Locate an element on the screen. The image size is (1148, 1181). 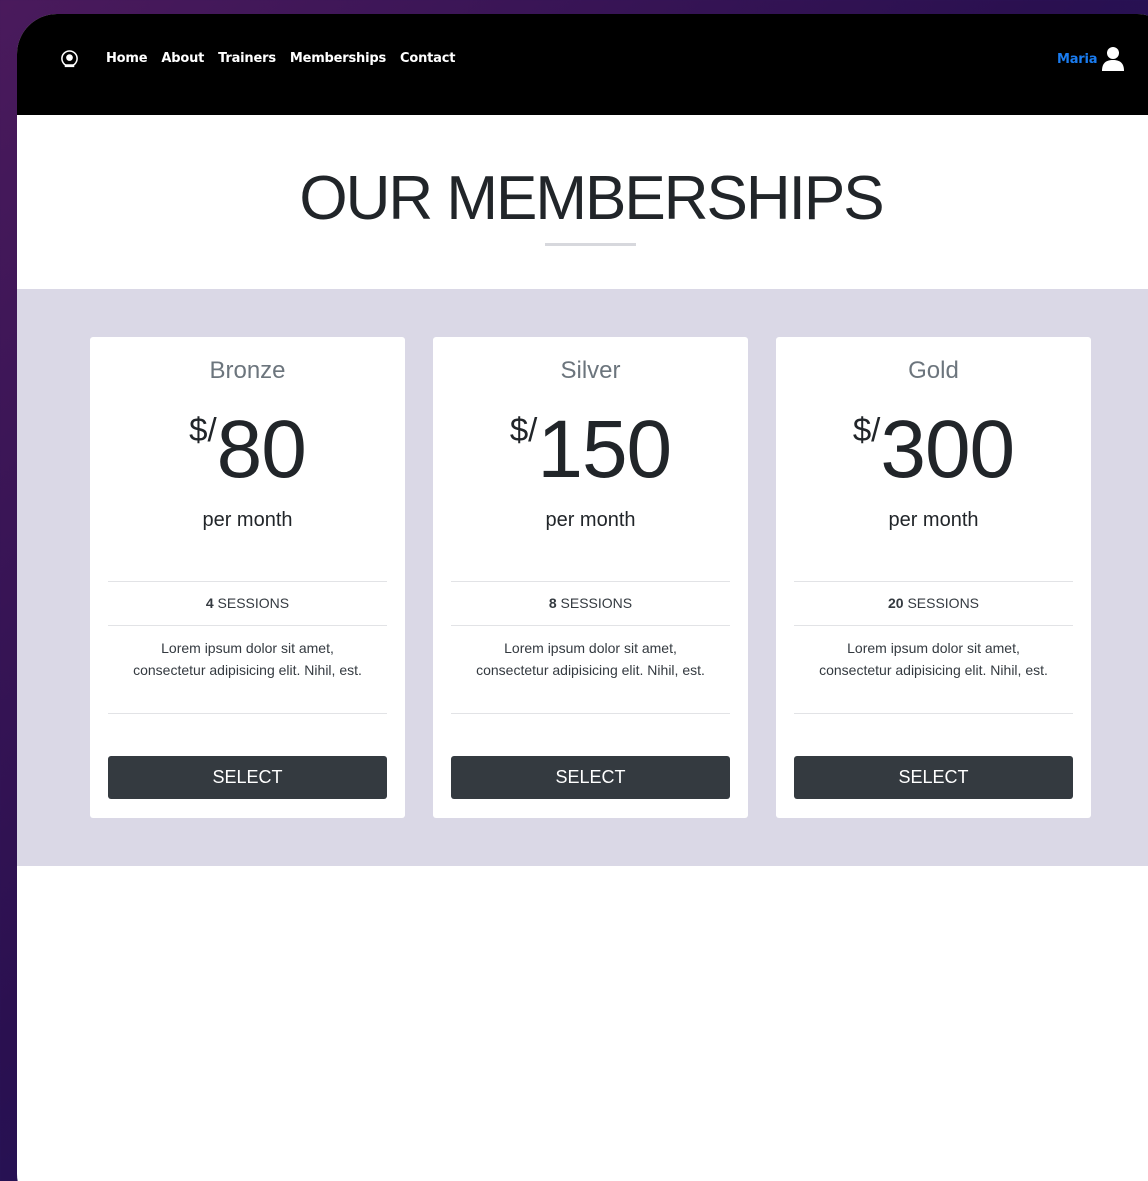
nav-link-contact: Contact is located at coordinates (427, 58).